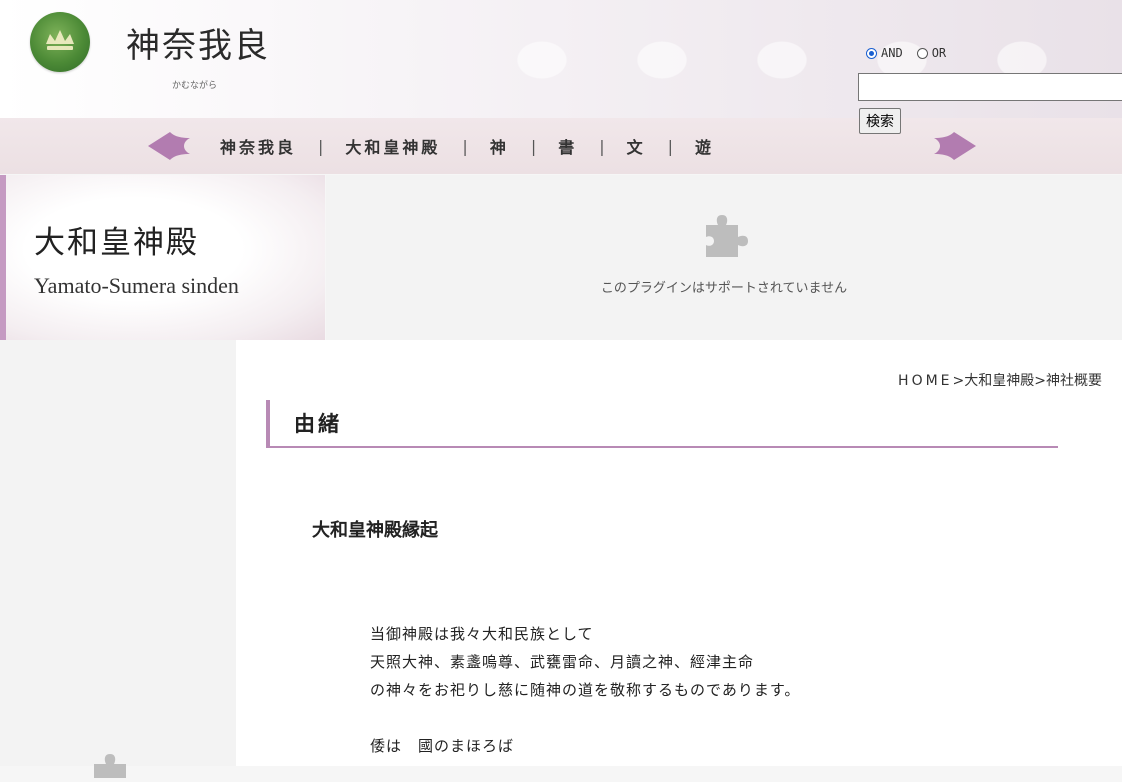 This screenshot has height=782, width=1122. Describe the element at coordinates (499, 146) in the screenshot. I see `nav-item-kami: 神` at that location.